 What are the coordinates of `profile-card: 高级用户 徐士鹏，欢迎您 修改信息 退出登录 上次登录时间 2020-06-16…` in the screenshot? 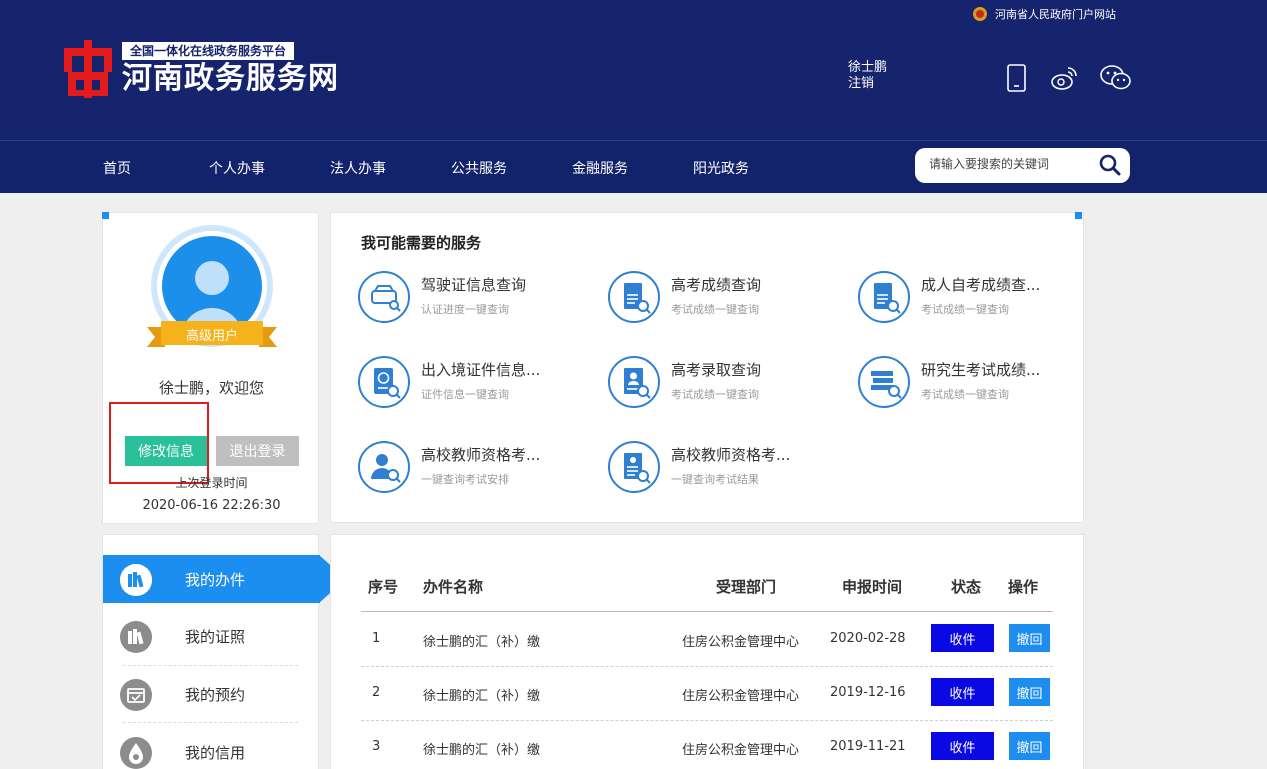 It's located at (210, 368).